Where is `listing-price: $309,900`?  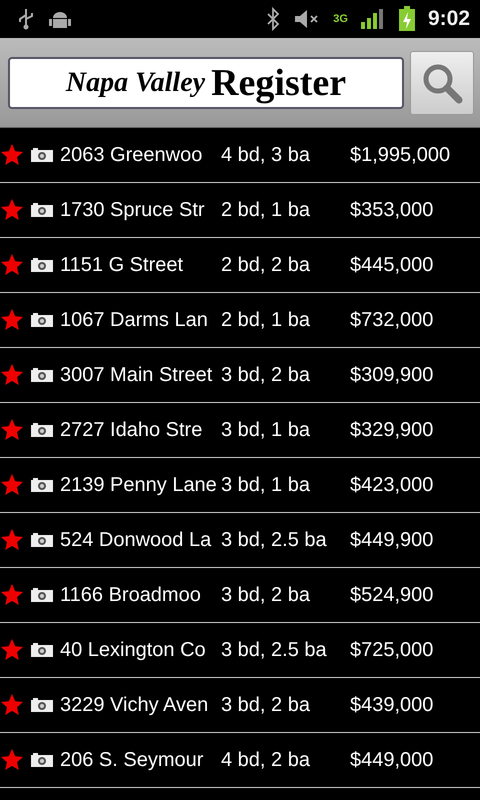
listing-price: $309,900 is located at coordinates (392, 375).